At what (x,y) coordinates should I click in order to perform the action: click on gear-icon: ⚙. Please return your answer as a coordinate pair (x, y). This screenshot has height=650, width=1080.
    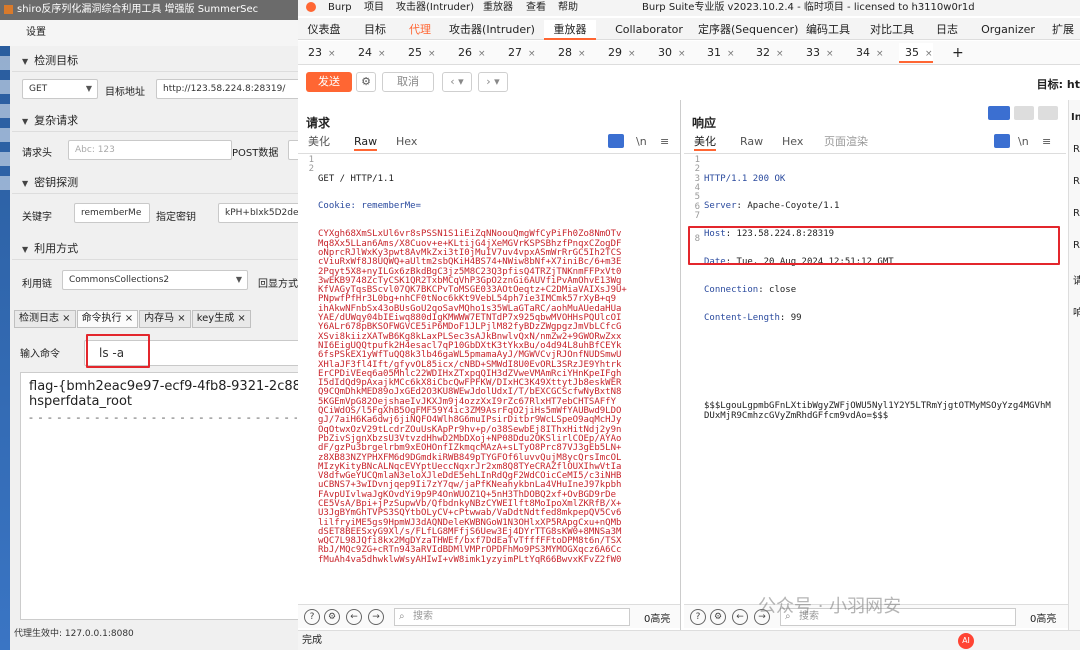
    Looking at the image, I should click on (366, 82).